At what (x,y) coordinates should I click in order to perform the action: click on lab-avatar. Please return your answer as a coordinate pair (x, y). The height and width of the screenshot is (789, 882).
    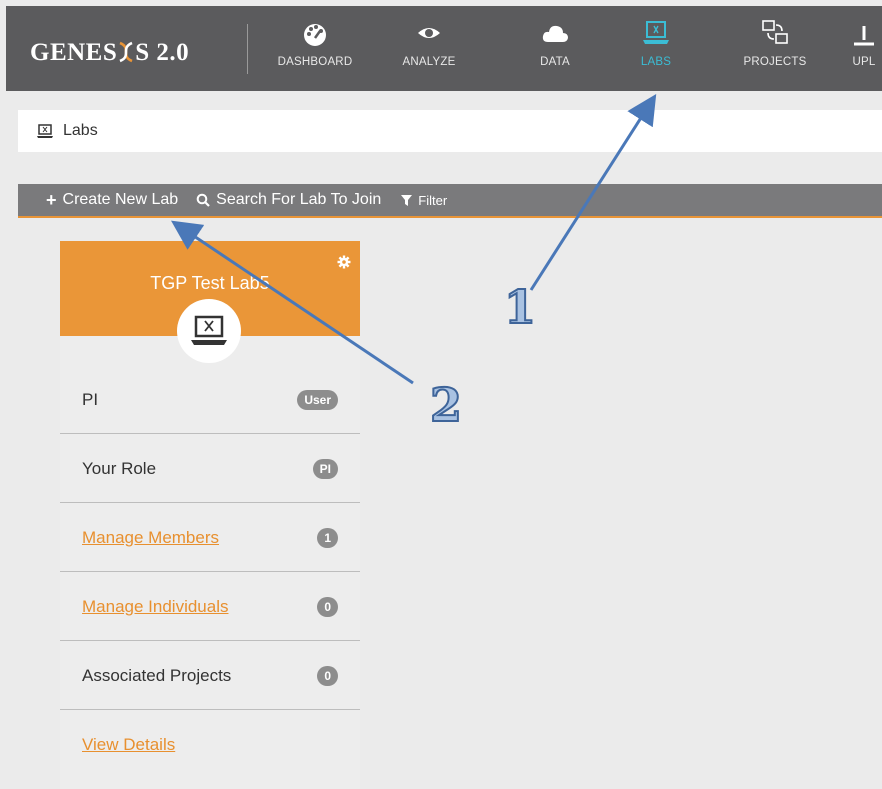
    Looking at the image, I should click on (209, 331).